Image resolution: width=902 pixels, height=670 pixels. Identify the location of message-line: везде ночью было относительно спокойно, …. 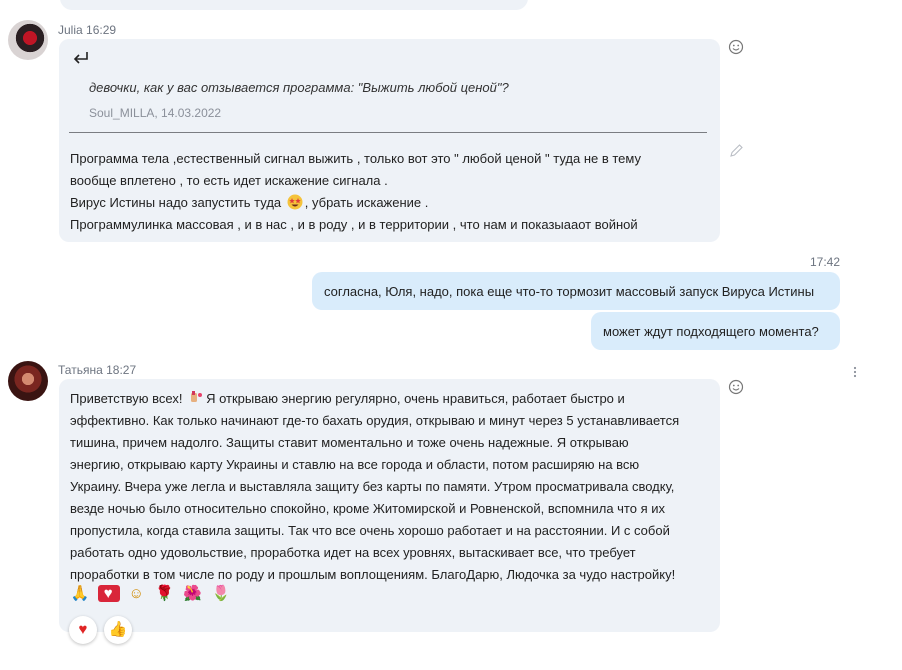
(367, 508).